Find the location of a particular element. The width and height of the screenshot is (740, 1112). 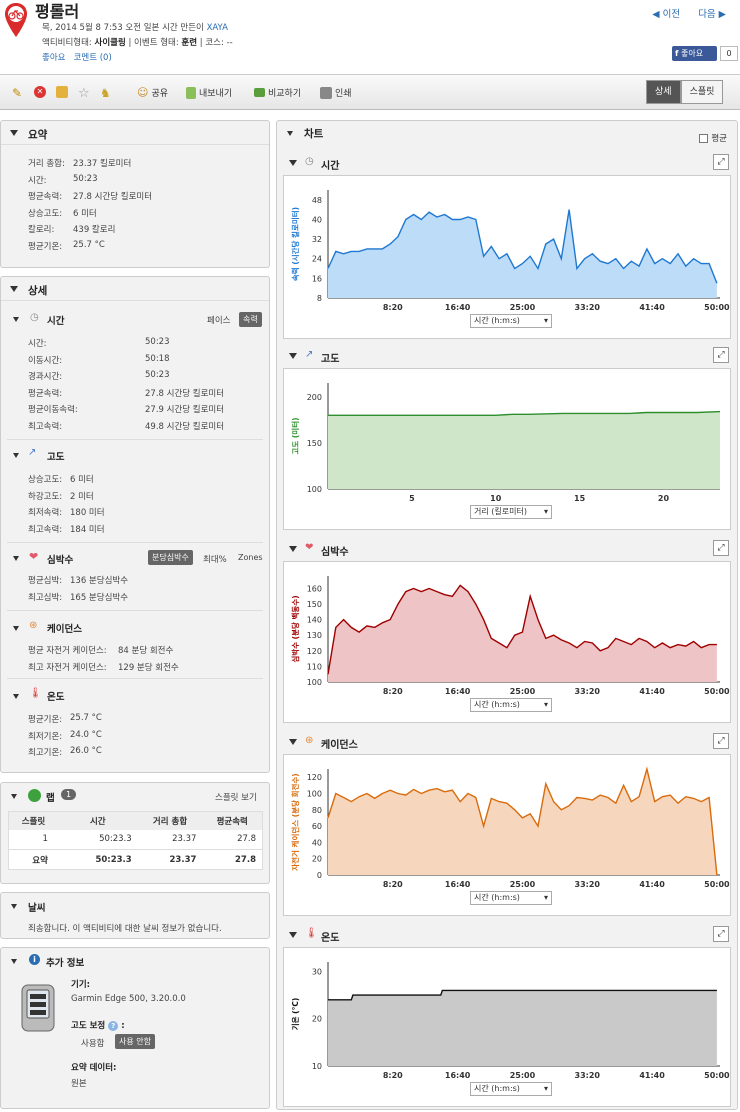

x-axis-select: 거리 (킬로미터) ▾ is located at coordinates (511, 512).